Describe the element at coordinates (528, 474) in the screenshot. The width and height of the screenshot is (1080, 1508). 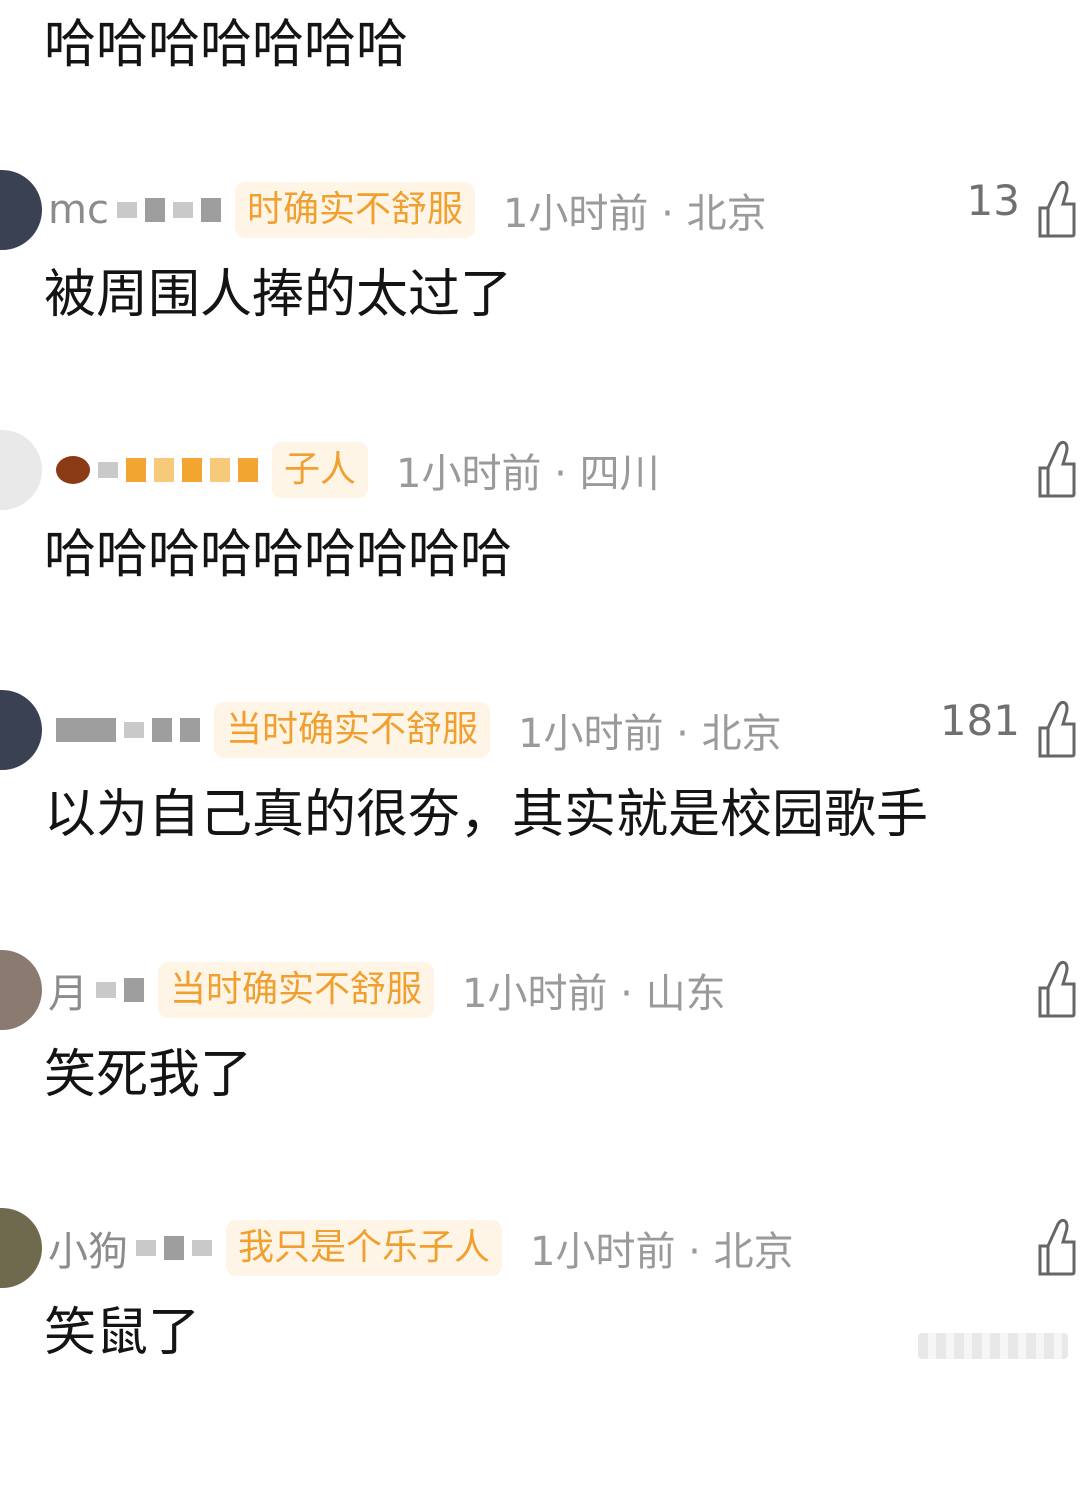
I see `time-location: 1小时前 · 四川` at that location.